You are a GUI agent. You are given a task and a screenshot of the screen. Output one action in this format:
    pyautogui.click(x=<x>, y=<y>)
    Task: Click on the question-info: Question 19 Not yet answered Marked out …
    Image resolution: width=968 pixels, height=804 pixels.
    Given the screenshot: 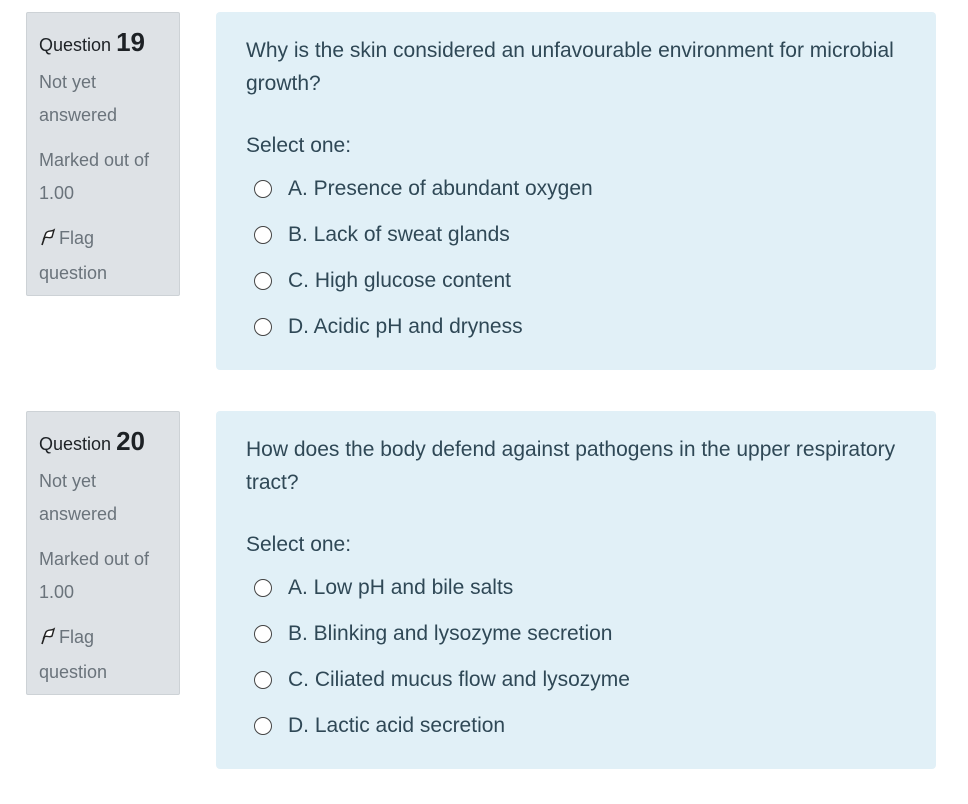 What is the action you would take?
    pyautogui.click(x=103, y=154)
    